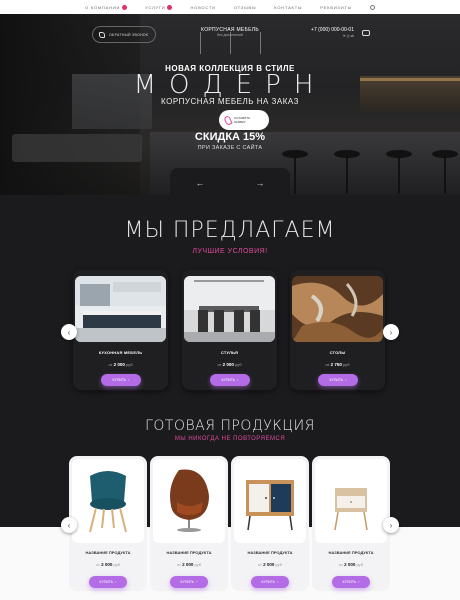 The width and height of the screenshot is (460, 600). What do you see at coordinates (230, 148) in the screenshot?
I see `discount-note: ПРИ ЗАКАЗЕ С САЙТА` at bounding box center [230, 148].